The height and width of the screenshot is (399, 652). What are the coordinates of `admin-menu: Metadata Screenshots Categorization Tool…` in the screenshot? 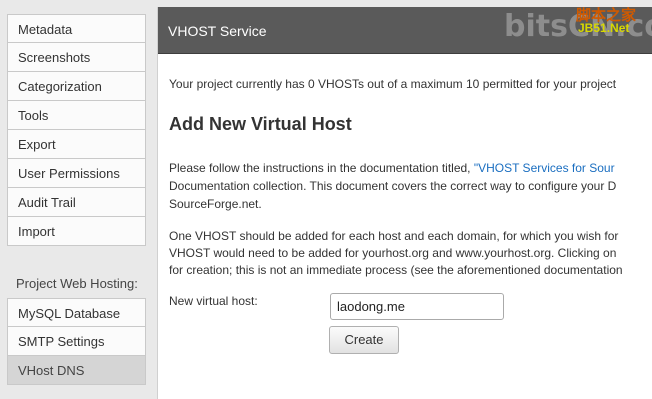 It's located at (76, 130).